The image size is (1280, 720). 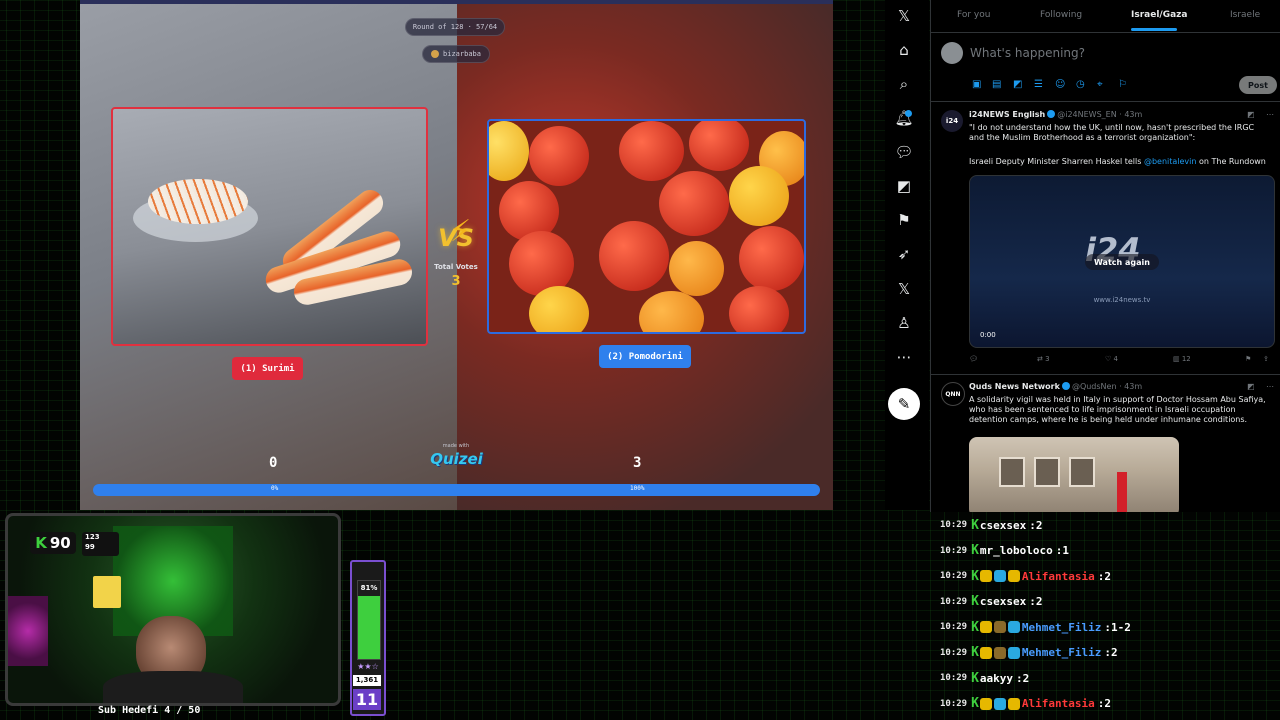 I want to click on messages-icon: 💬︎, so click(x=903, y=152).